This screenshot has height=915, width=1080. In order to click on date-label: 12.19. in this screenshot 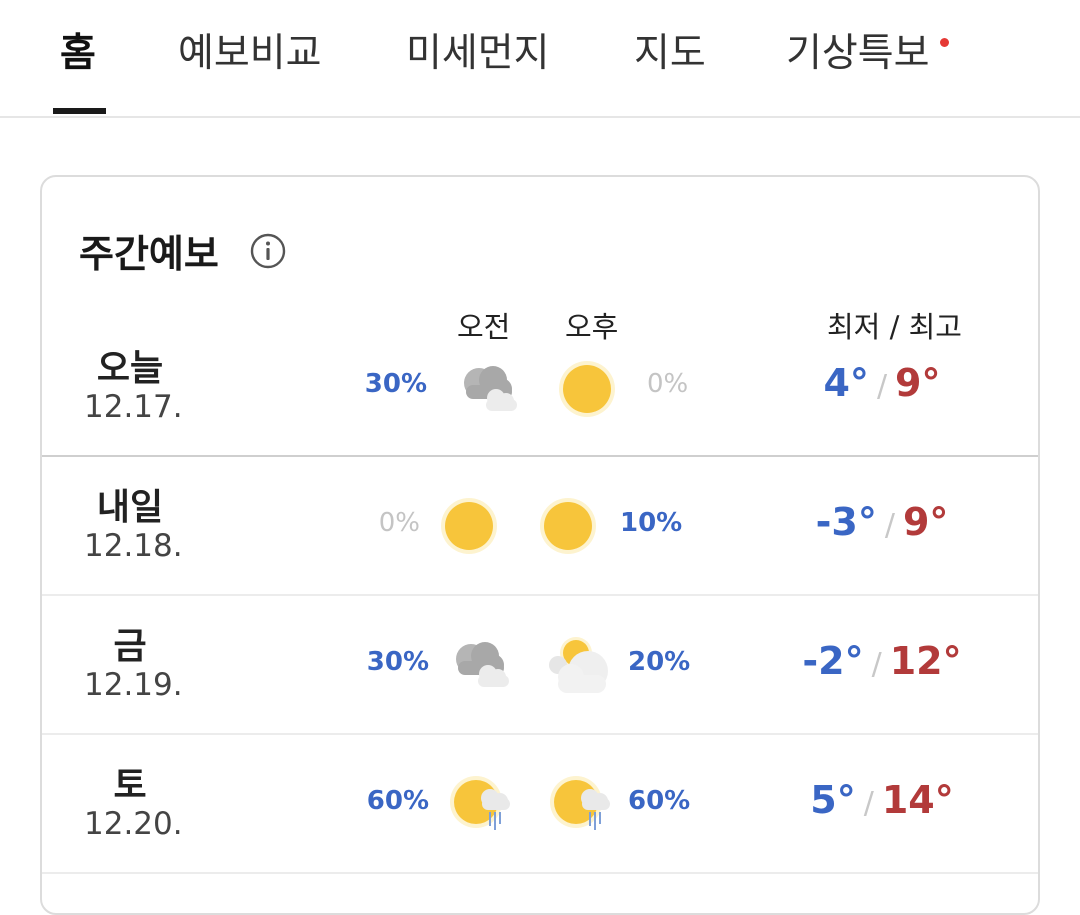, I will do `click(133, 685)`.